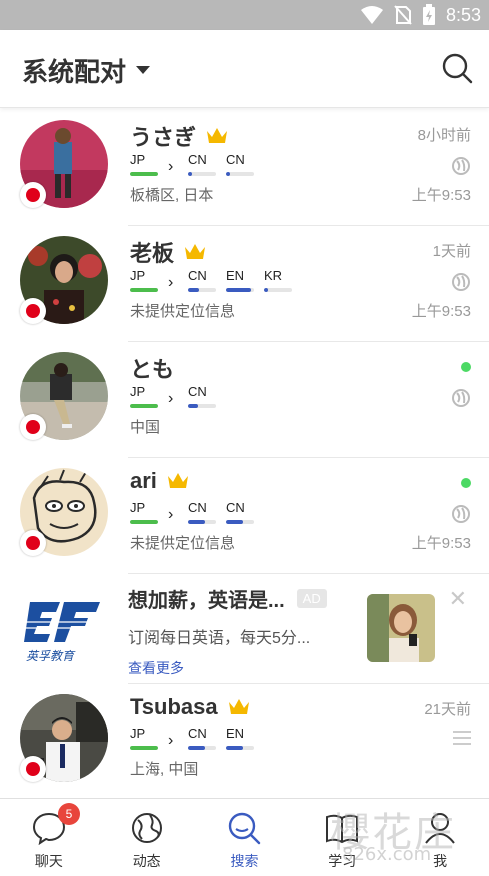 The width and height of the screenshot is (489, 876). I want to click on caret-down-icon, so click(143, 69).